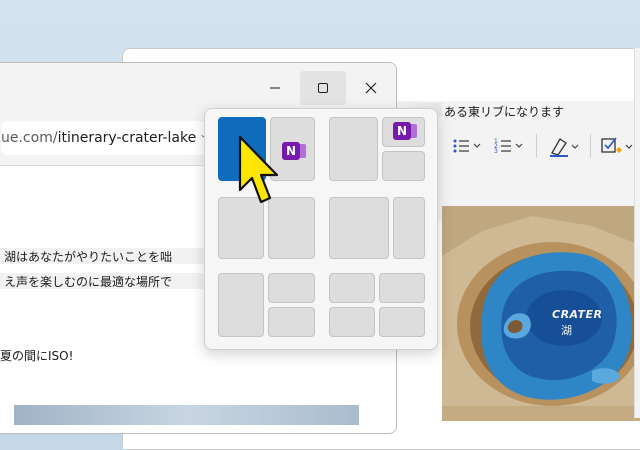 The image size is (640, 450). I want to click on todo-tag-icon, so click(618, 146).